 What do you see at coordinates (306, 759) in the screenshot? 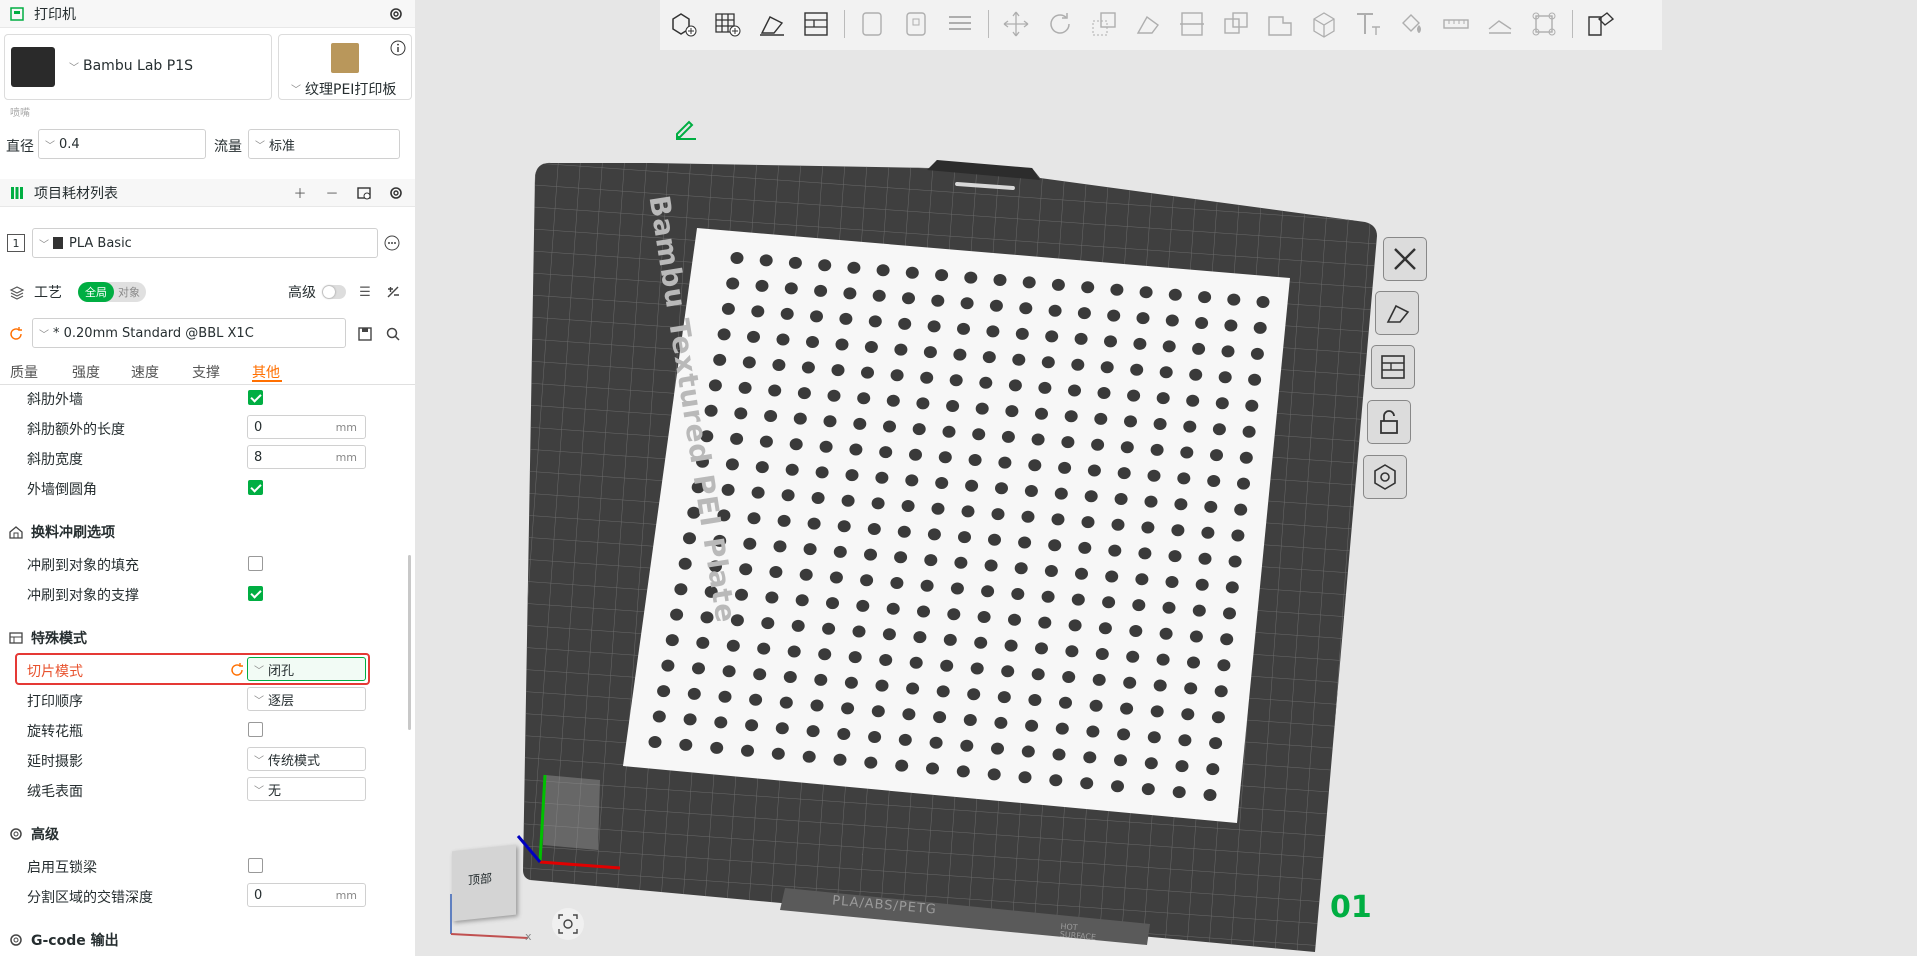
I see `timelapse-select: ﹀ 传统模式` at bounding box center [306, 759].